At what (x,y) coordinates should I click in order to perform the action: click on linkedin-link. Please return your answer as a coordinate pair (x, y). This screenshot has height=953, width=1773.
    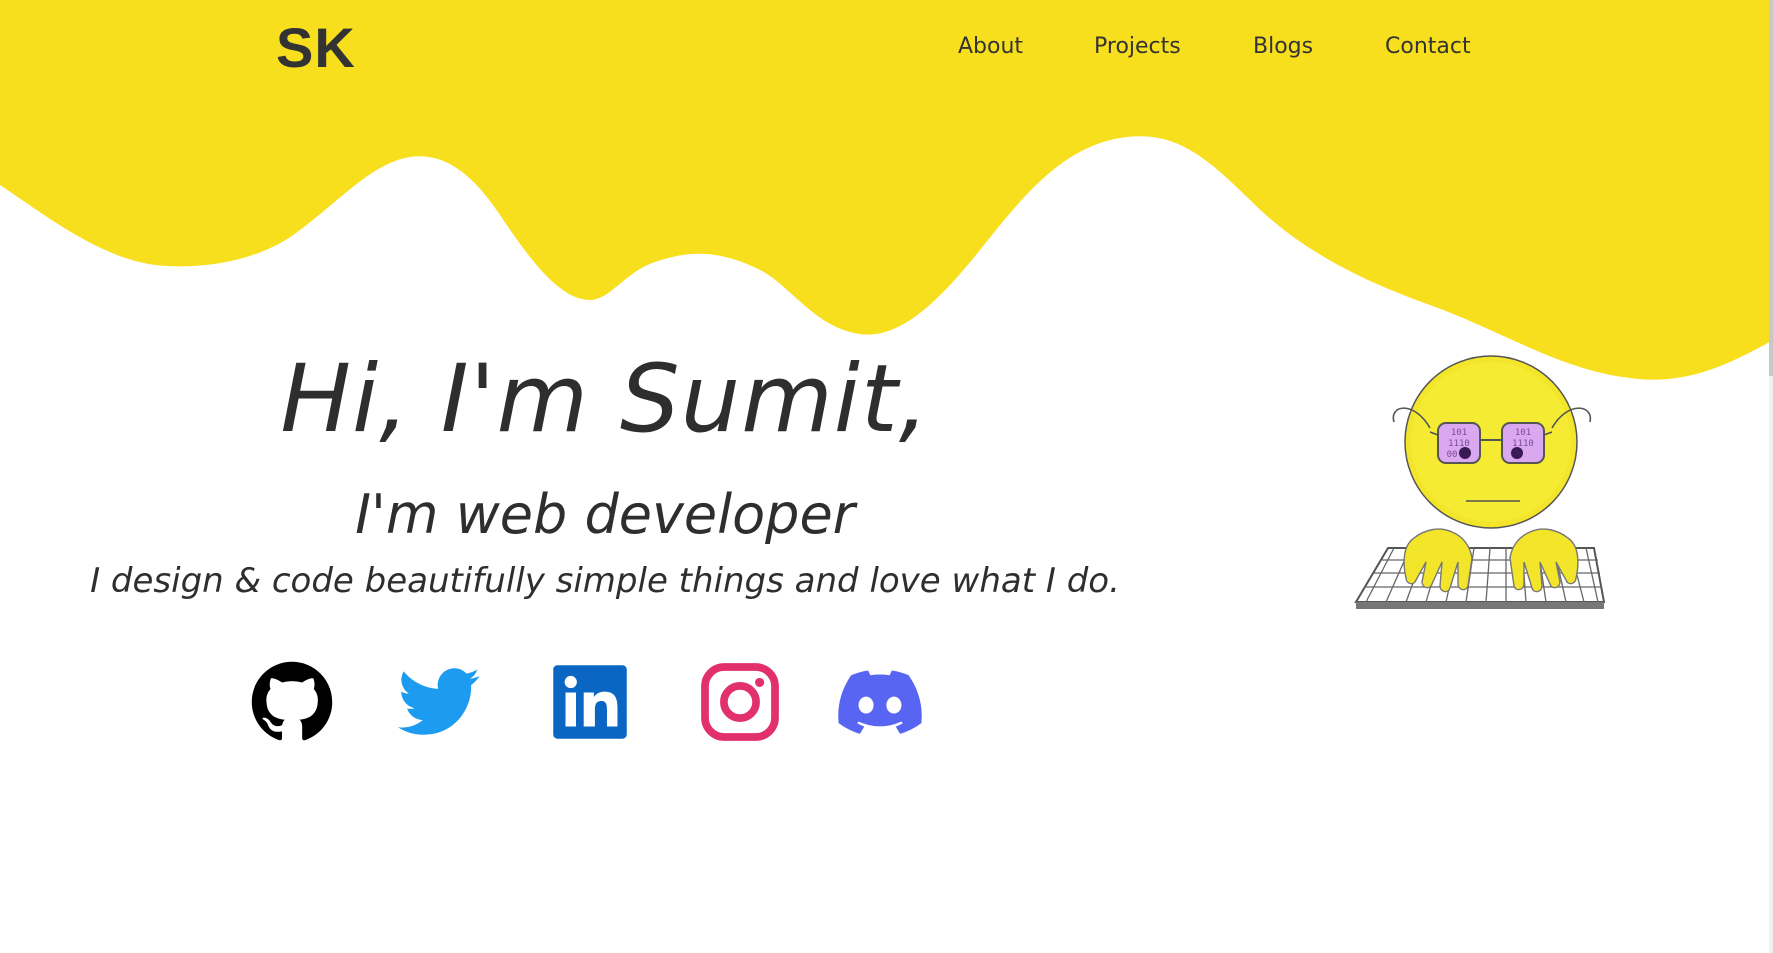
    Looking at the image, I should click on (590, 702).